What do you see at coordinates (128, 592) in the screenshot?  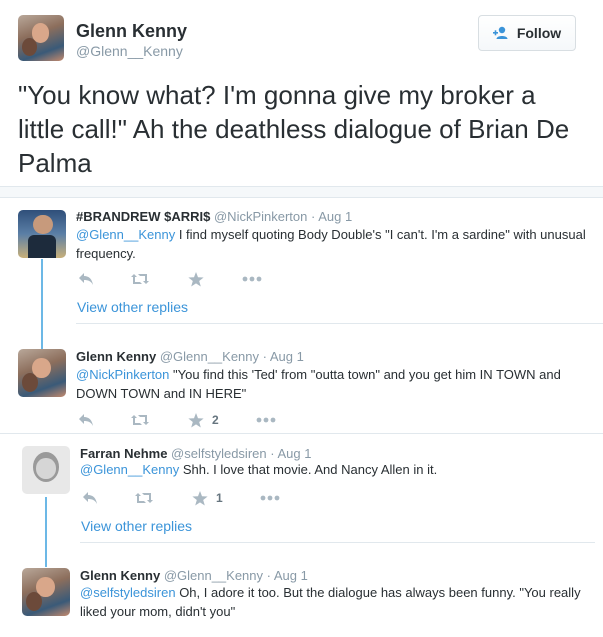 I see `reply-mention: @selfstyledsiren` at bounding box center [128, 592].